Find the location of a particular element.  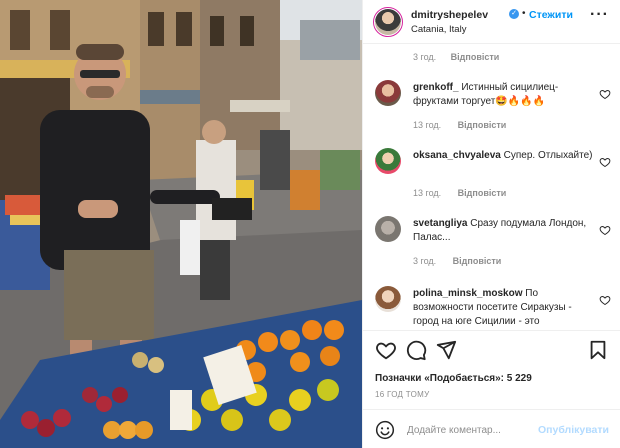

likes-count: Позначки «Подобається»: 5 229 is located at coordinates (453, 378).